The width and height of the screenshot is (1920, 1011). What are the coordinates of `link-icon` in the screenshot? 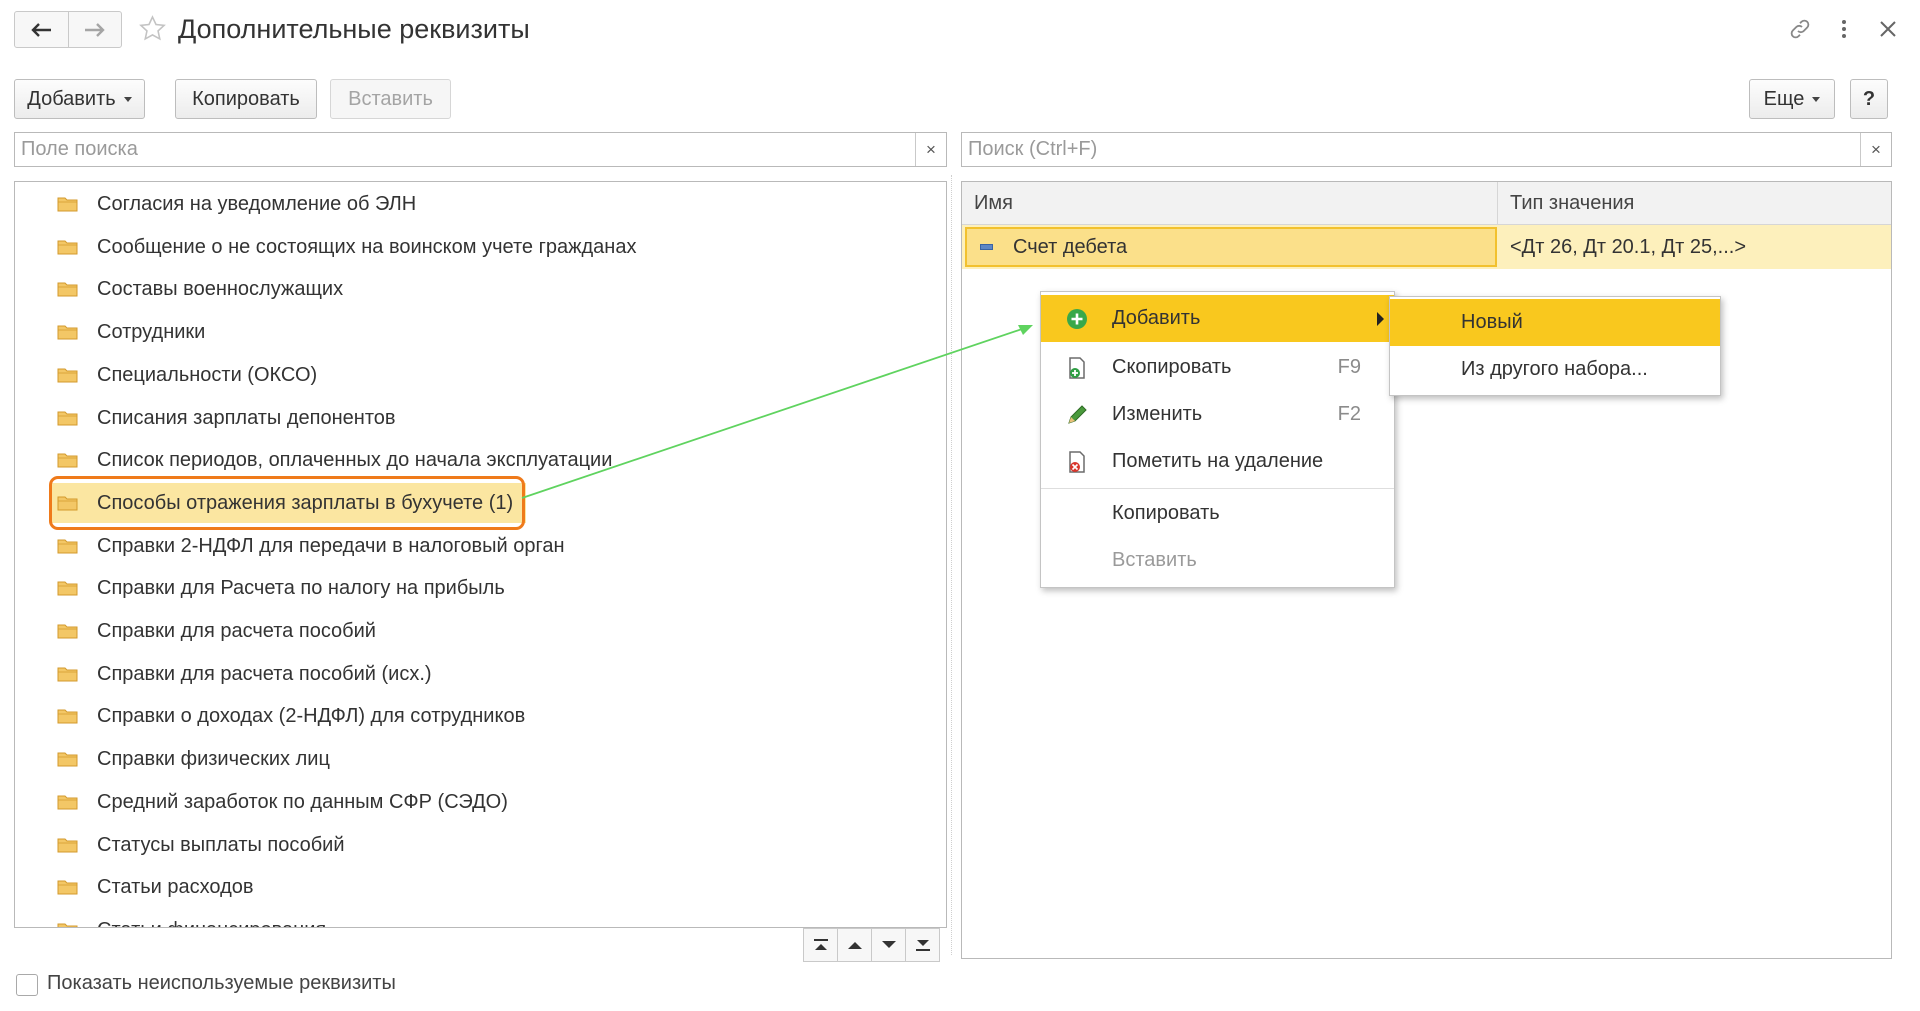 It's located at (1800, 29).